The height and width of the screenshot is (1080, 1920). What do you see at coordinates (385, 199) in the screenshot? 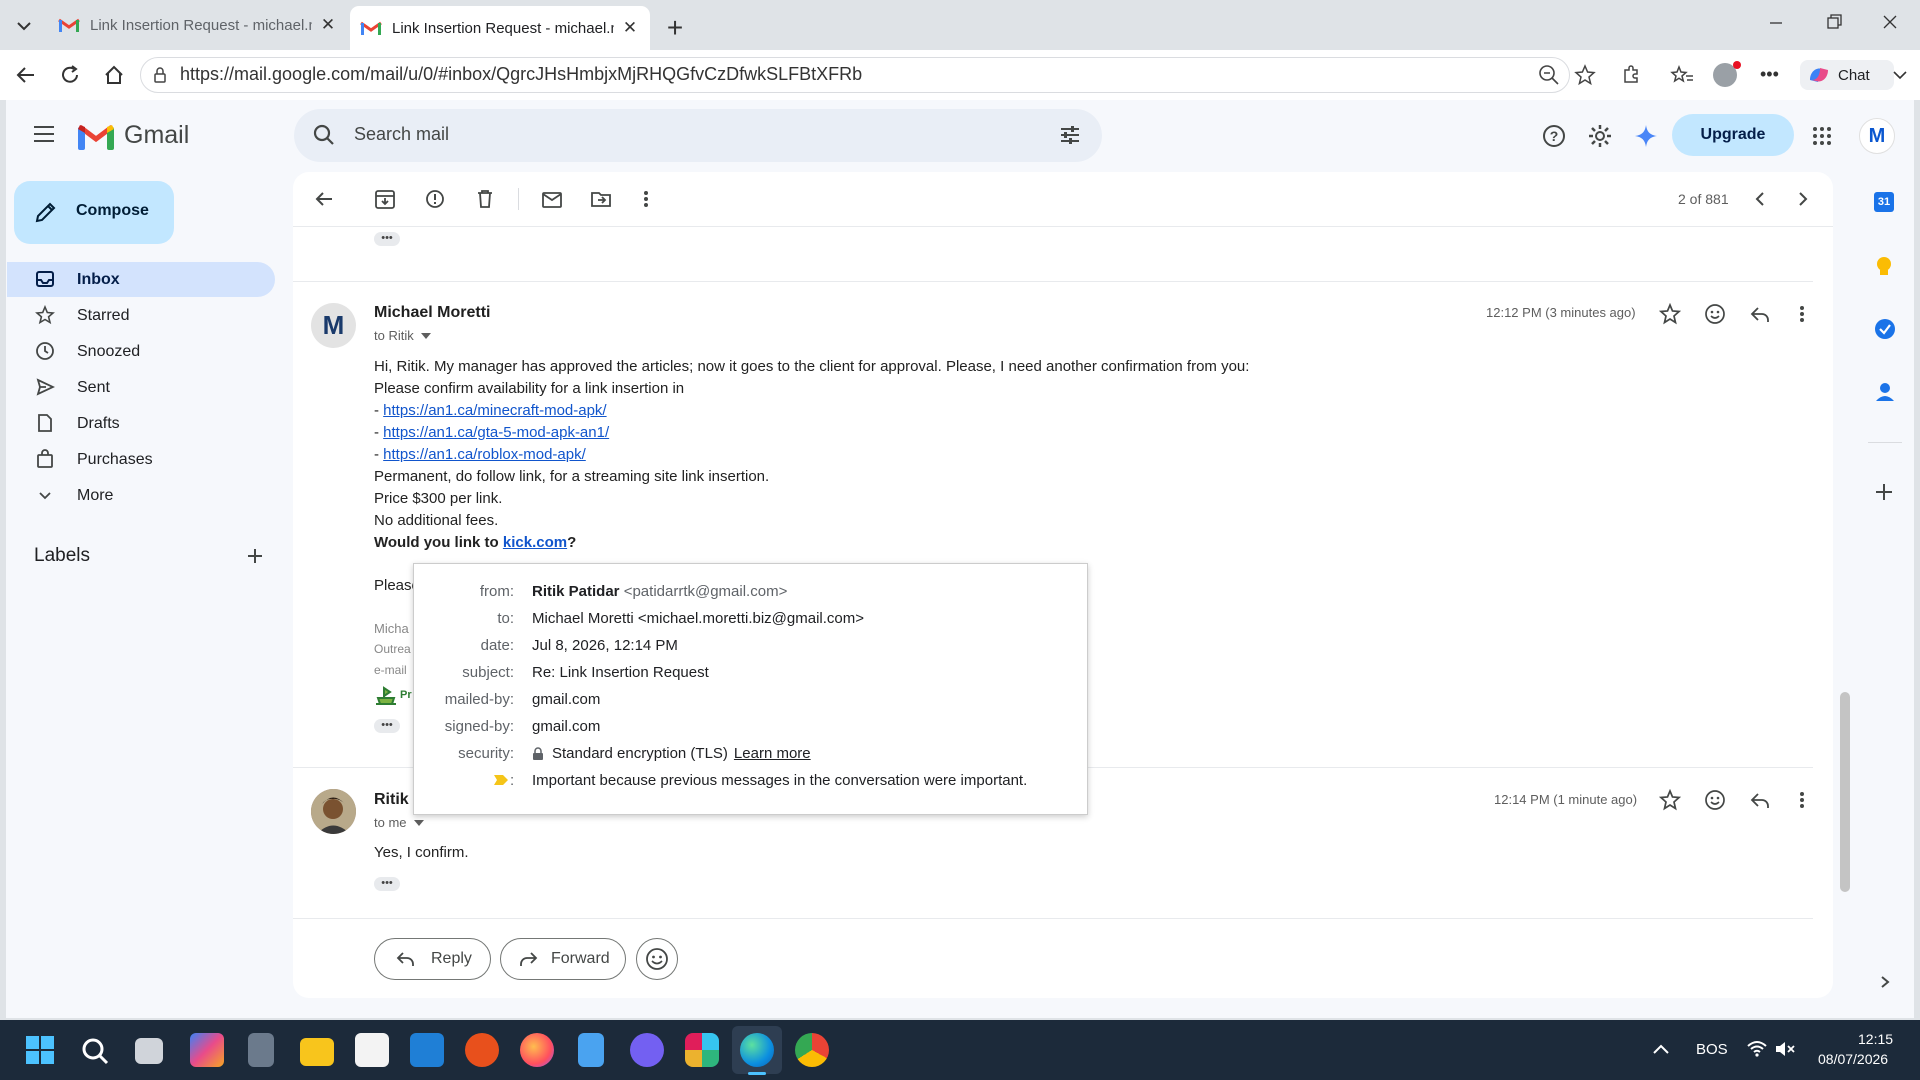
I see `archive-button` at bounding box center [385, 199].